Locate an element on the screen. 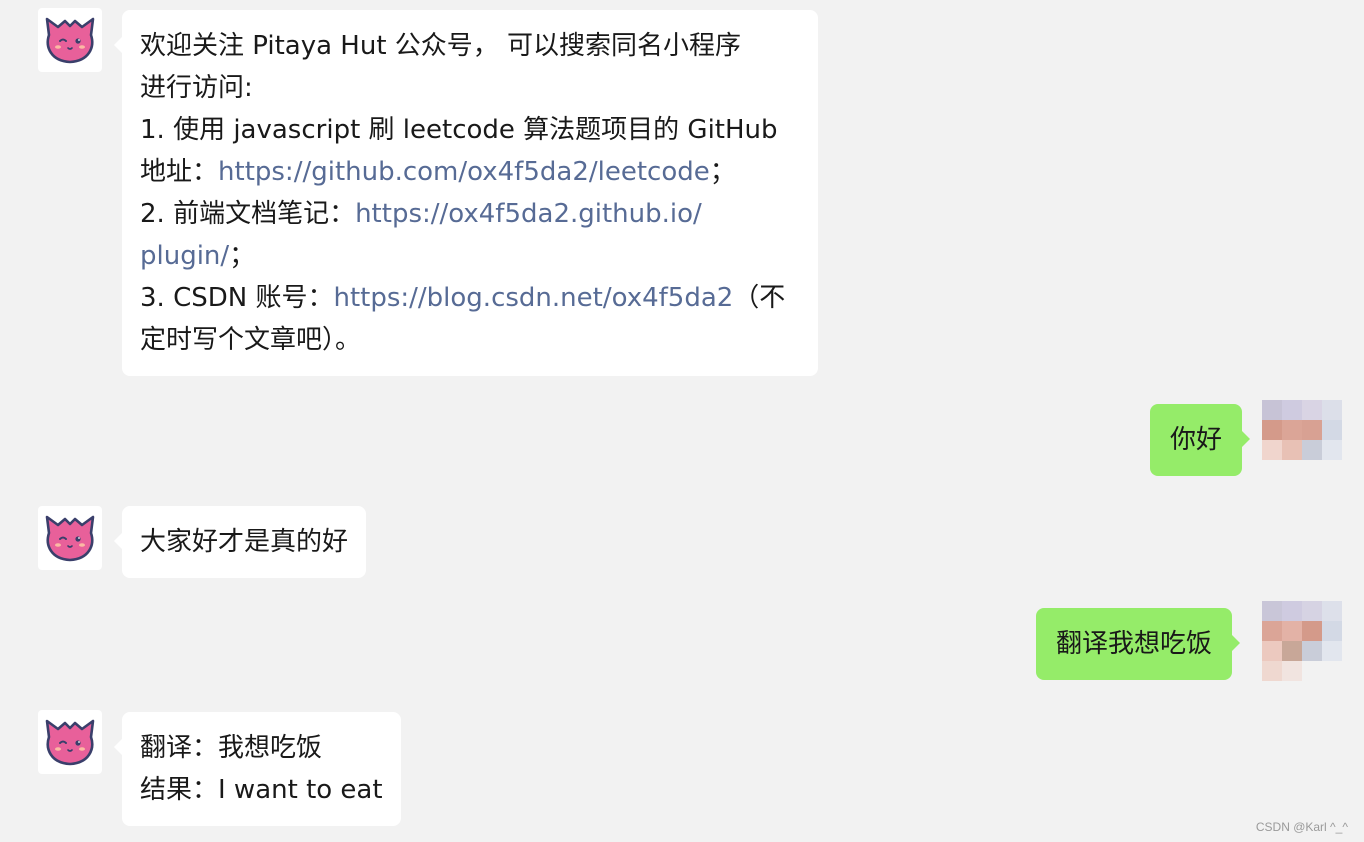  message-line: 定时写个文章吧）。 is located at coordinates (251, 340).